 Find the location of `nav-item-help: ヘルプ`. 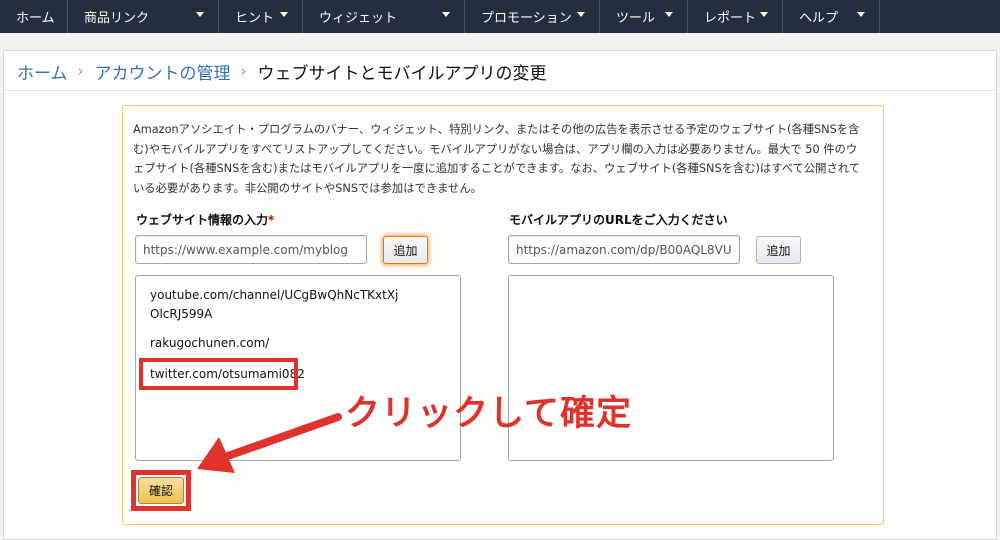

nav-item-help: ヘルプ is located at coordinates (831, 16).